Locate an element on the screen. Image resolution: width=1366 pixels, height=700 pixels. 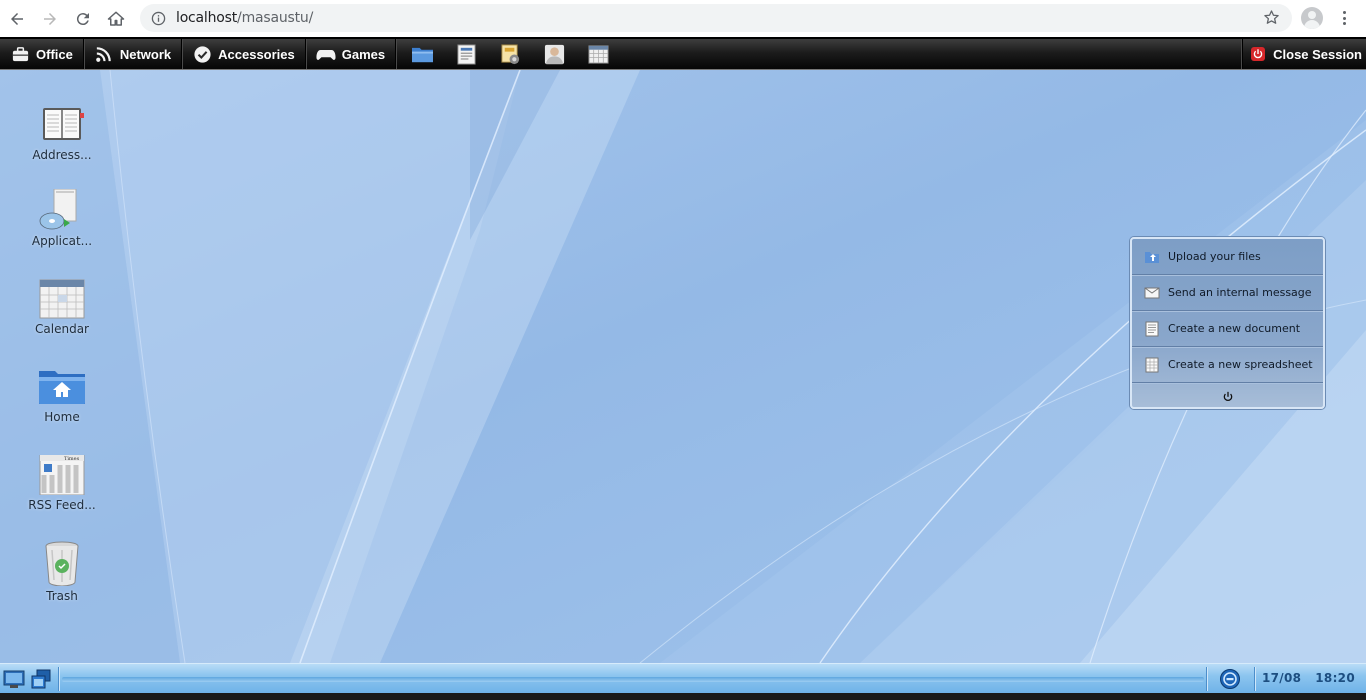
forward-button is located at coordinates (50, 19).